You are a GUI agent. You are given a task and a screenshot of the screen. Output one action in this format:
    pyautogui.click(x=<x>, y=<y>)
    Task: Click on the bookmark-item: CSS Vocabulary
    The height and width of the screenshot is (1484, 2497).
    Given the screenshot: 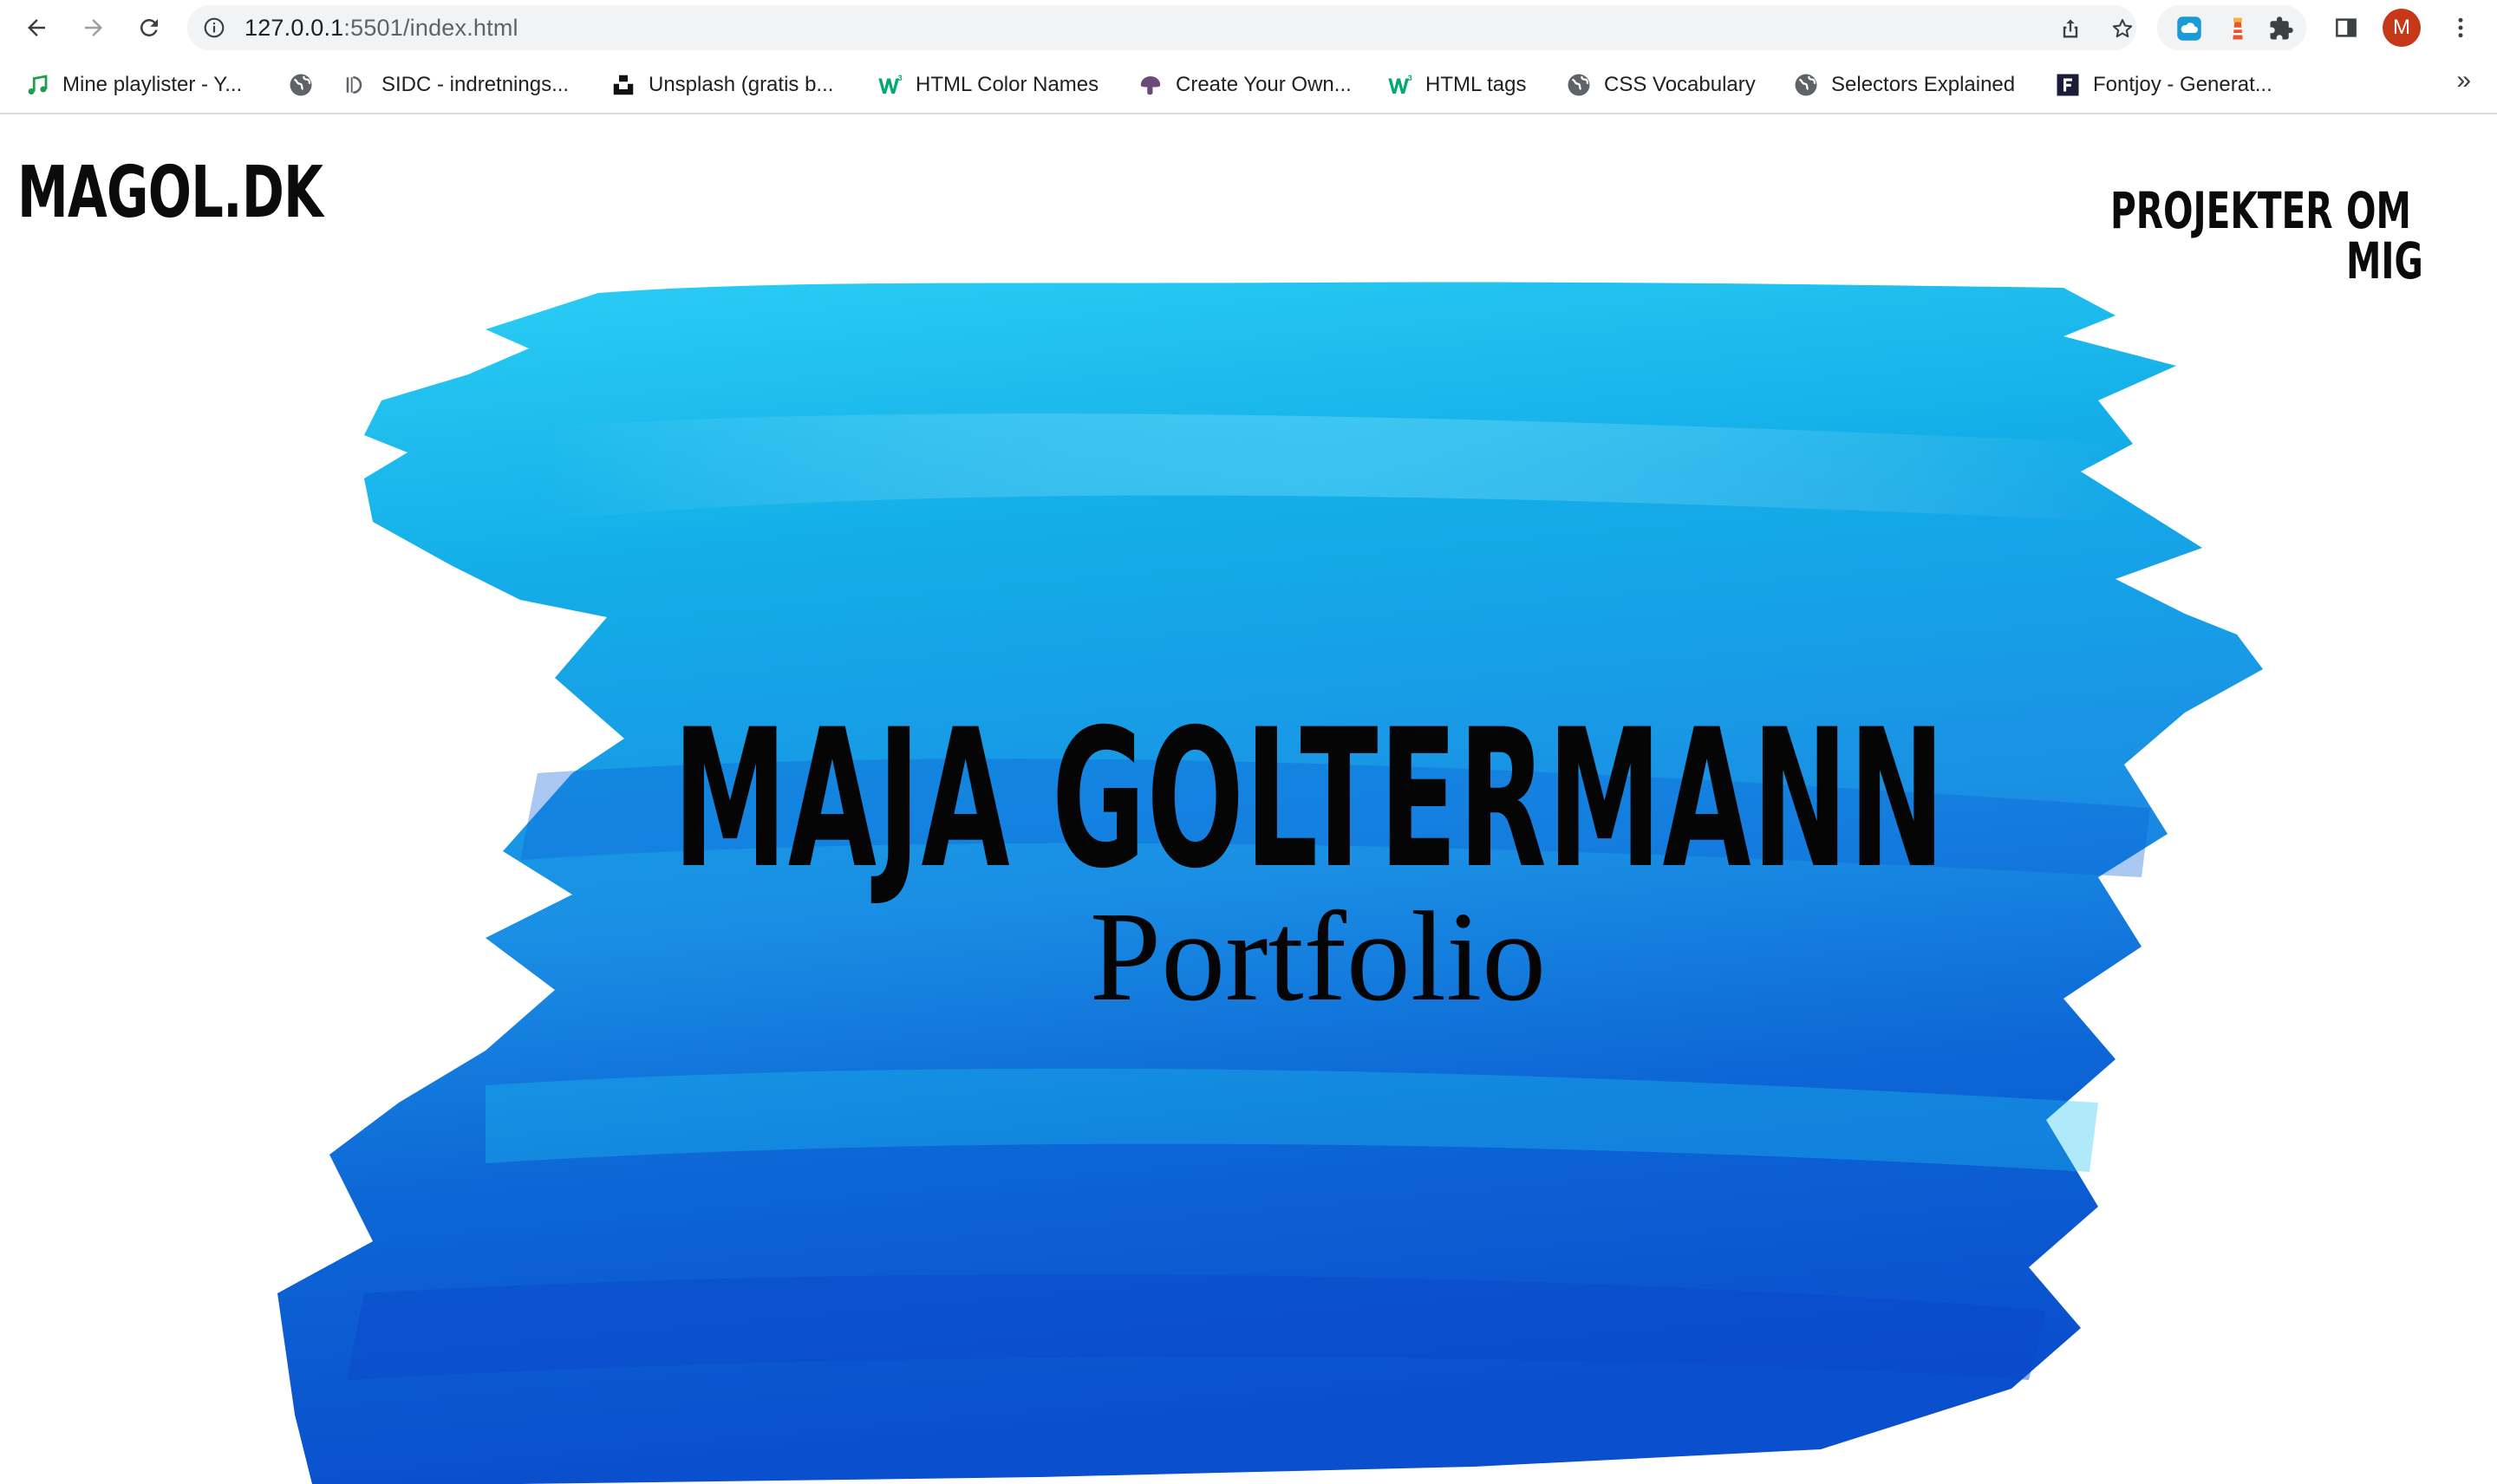 What is the action you would take?
    pyautogui.click(x=1661, y=85)
    